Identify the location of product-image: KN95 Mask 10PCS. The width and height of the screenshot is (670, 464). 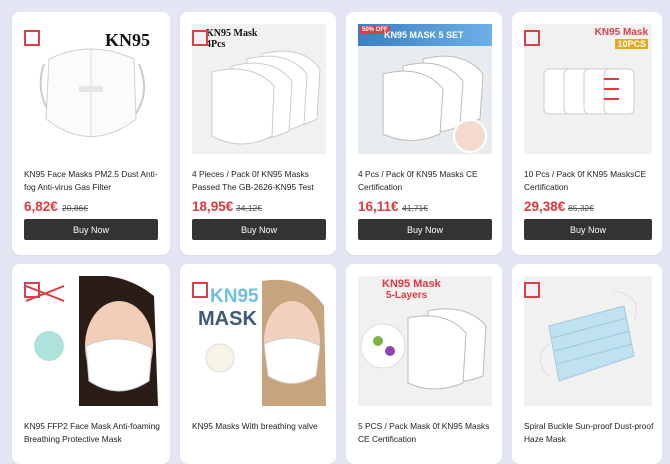
(588, 89).